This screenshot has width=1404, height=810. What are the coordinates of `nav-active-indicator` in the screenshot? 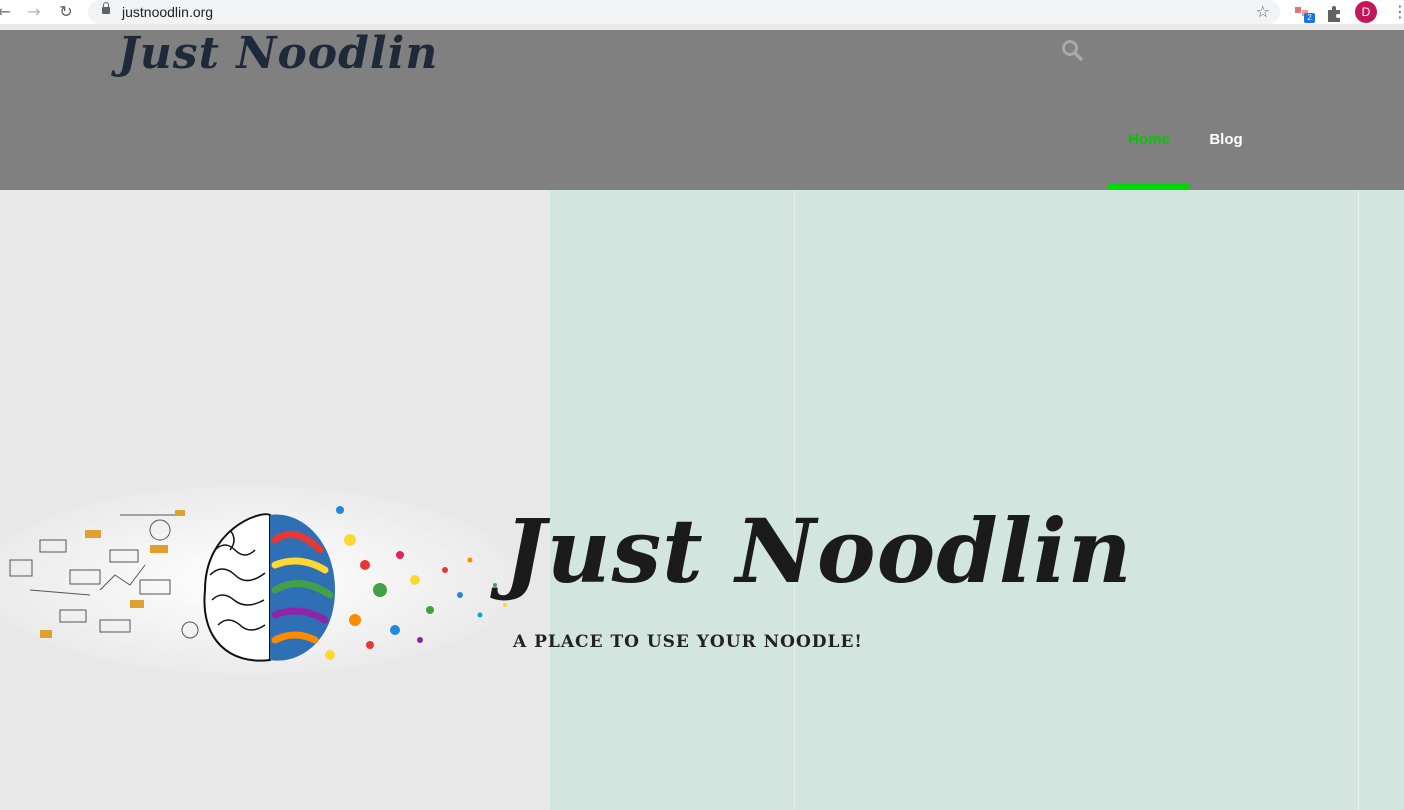 It's located at (1149, 186).